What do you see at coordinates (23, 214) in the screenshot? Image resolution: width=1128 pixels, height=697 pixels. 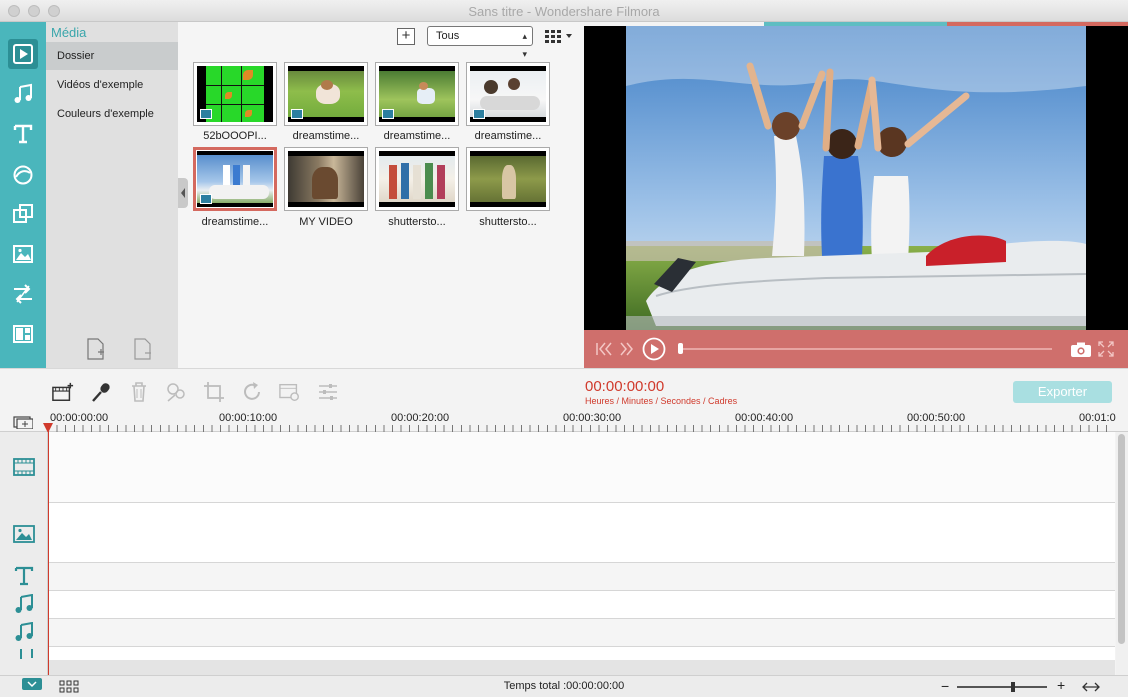 I see `overlays-module-button` at bounding box center [23, 214].